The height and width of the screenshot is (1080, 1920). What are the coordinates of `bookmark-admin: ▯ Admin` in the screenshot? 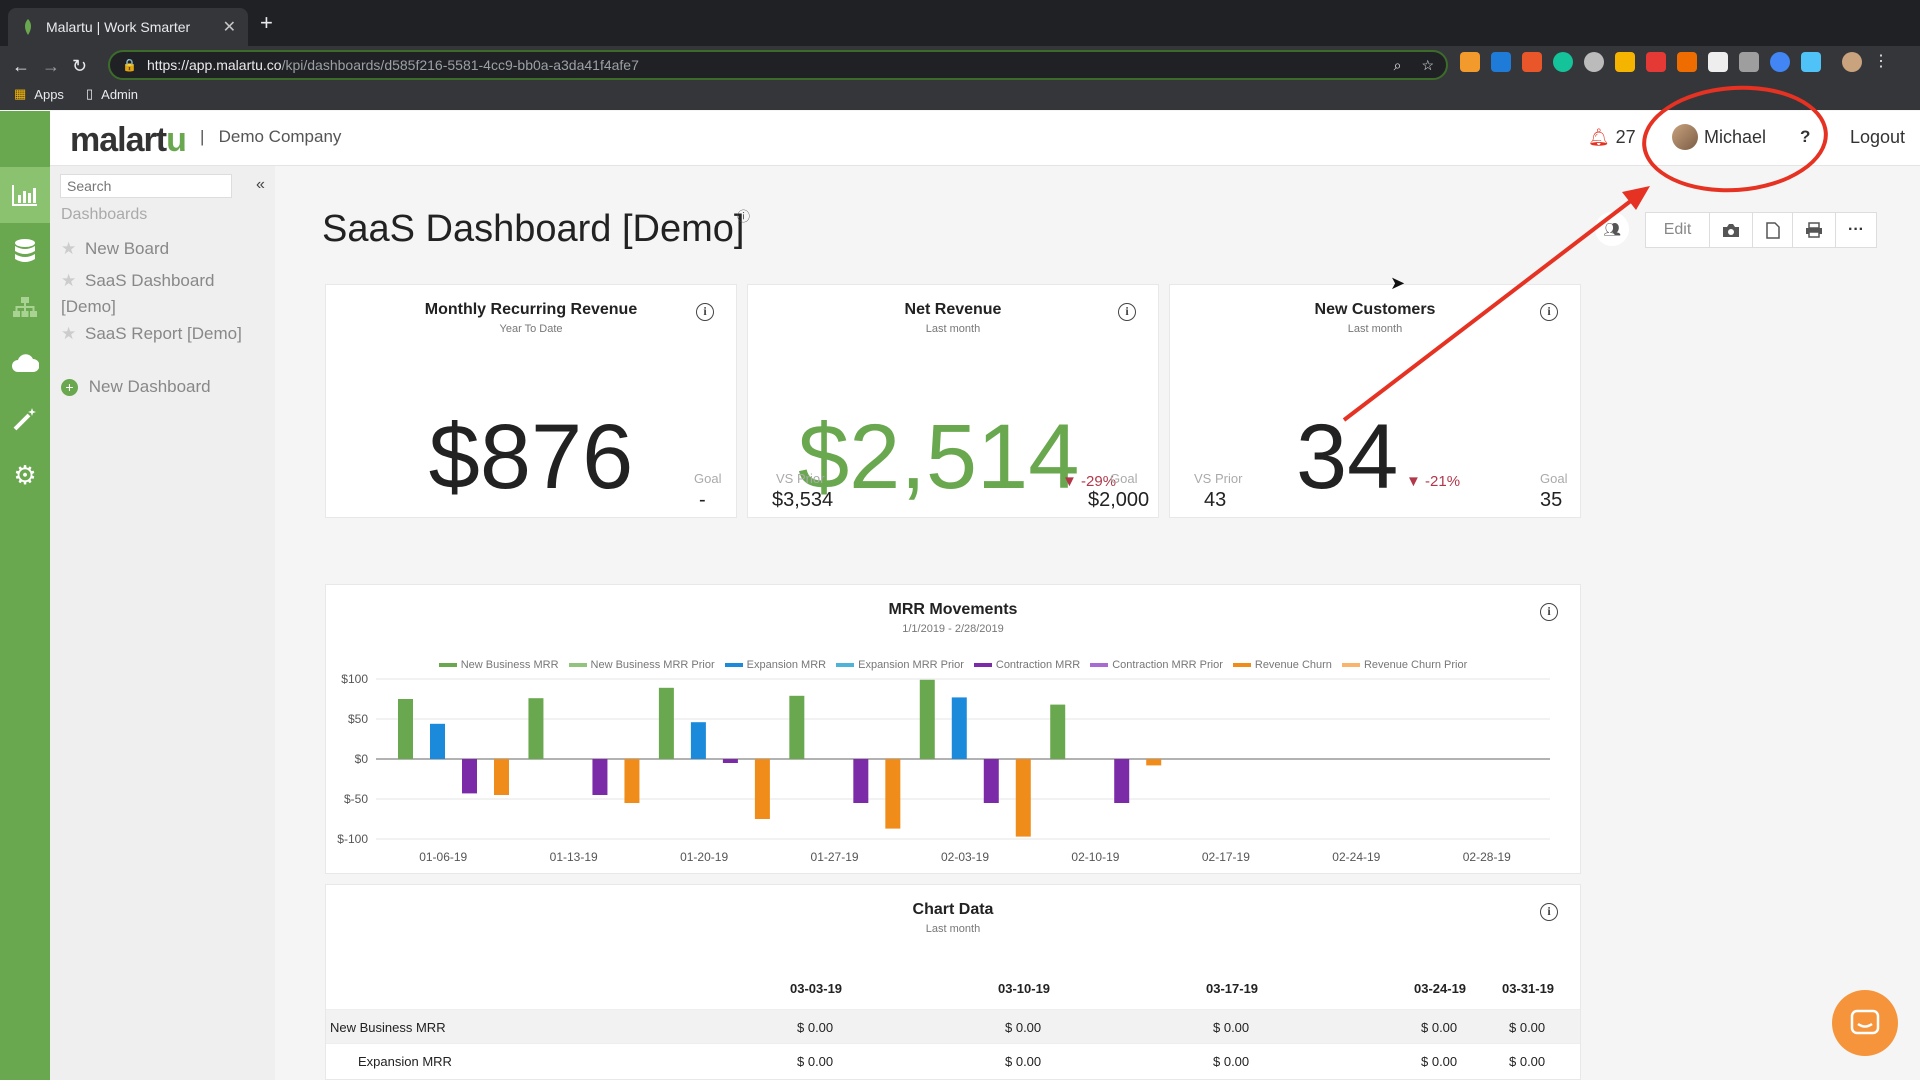 It's located at (112, 94).